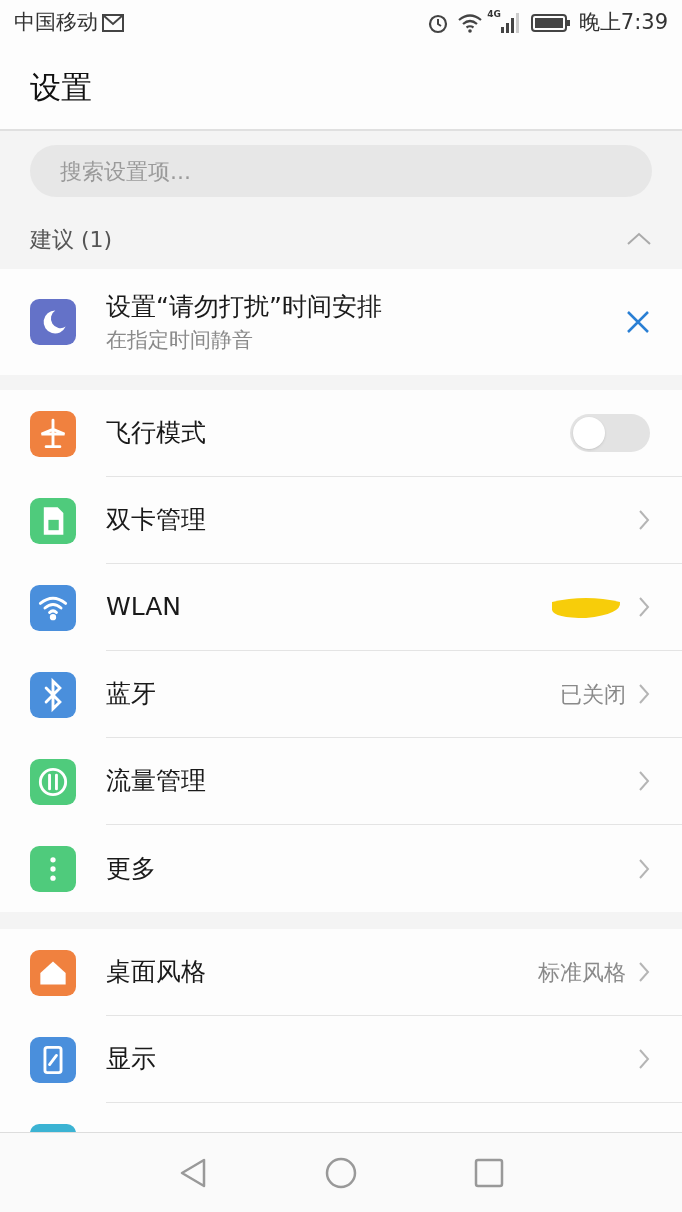 The width and height of the screenshot is (682, 1212). What do you see at coordinates (131, 868) in the screenshot?
I see `row-label: 更多` at bounding box center [131, 868].